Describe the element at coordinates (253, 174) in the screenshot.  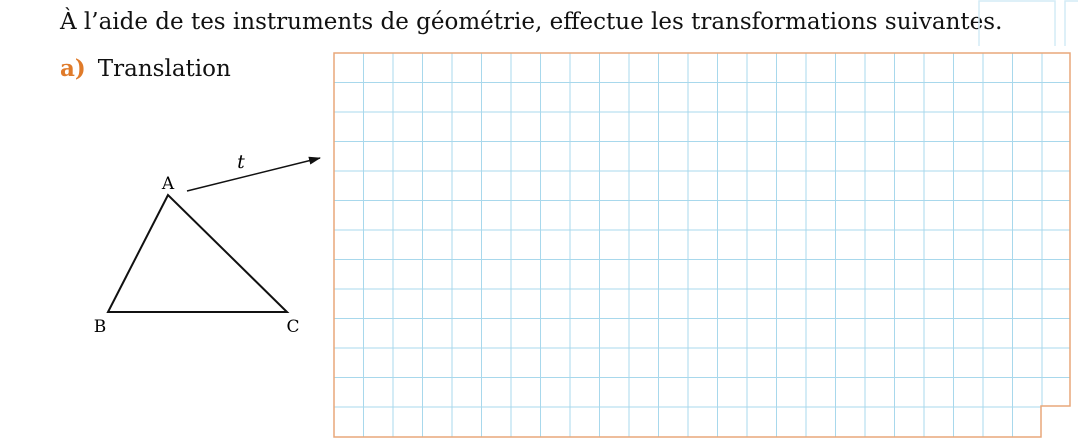
I see `translation-vector-arrow` at that location.